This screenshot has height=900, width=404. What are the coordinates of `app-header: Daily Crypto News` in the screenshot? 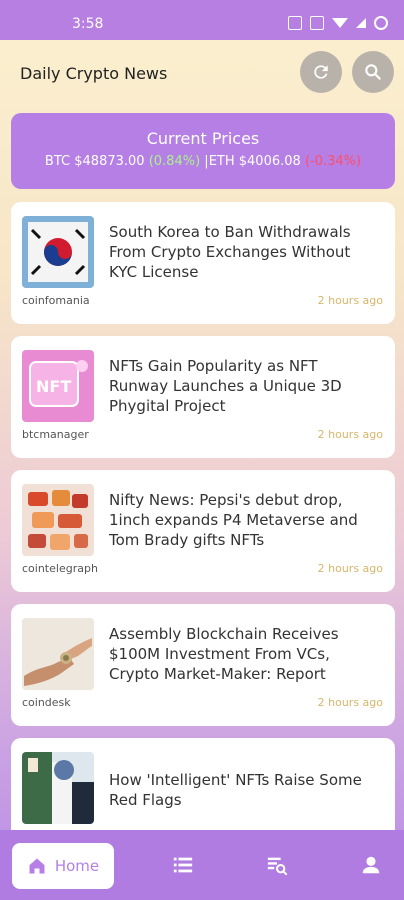 It's located at (202, 71).